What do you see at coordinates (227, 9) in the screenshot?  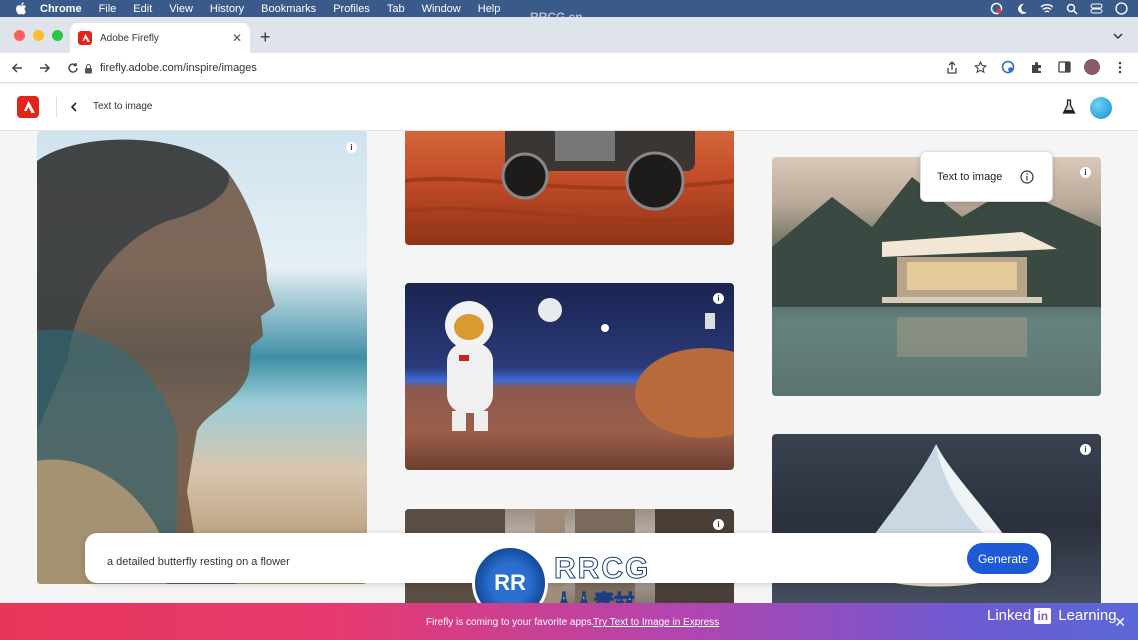 I see `menu-history: History` at bounding box center [227, 9].